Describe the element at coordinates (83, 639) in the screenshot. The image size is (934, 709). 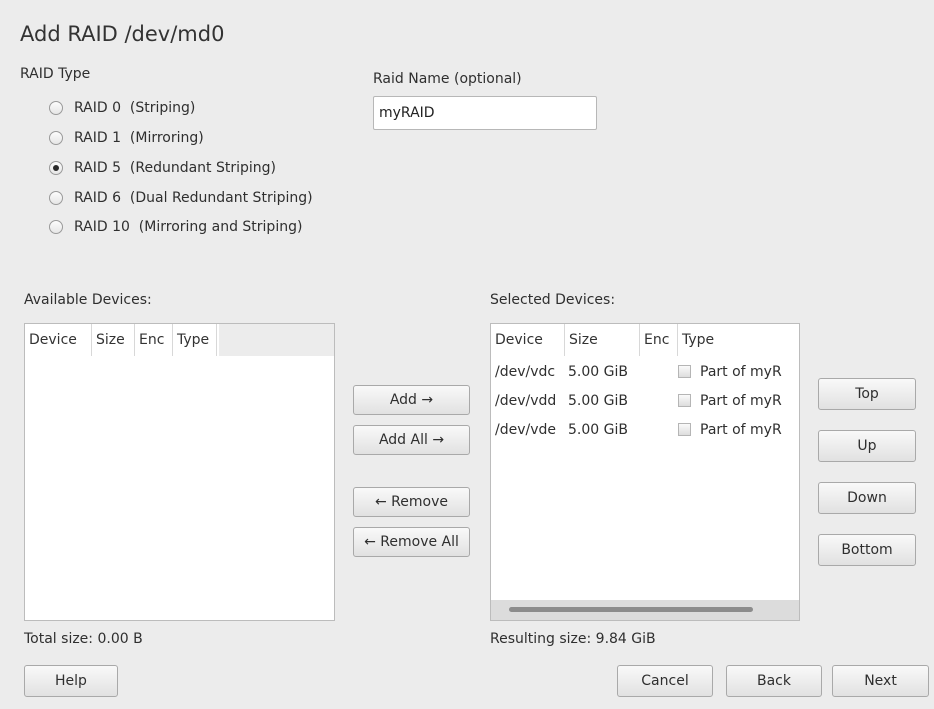
I see `available-total-size: Total size: 0.00 B` at that location.